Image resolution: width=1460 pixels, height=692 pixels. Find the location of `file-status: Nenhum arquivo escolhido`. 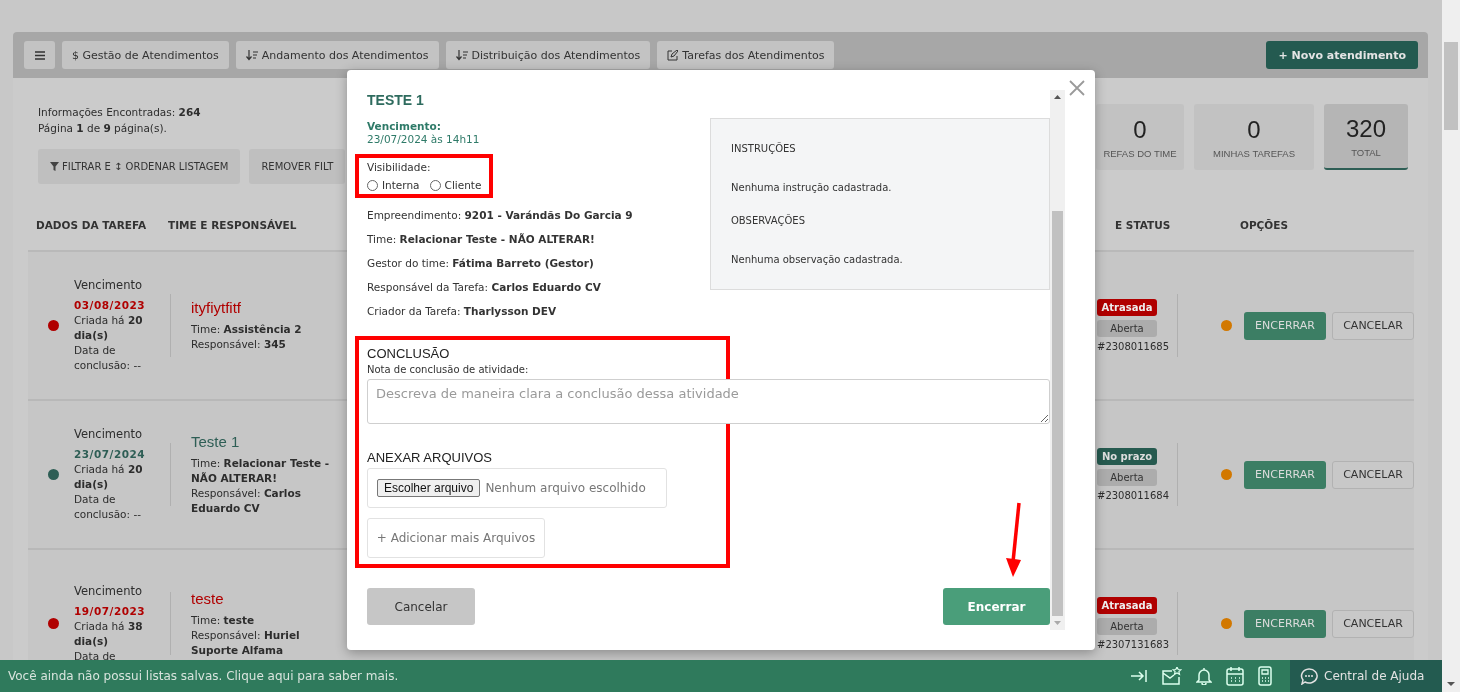

file-status: Nenhum arquivo escolhido is located at coordinates (565, 488).